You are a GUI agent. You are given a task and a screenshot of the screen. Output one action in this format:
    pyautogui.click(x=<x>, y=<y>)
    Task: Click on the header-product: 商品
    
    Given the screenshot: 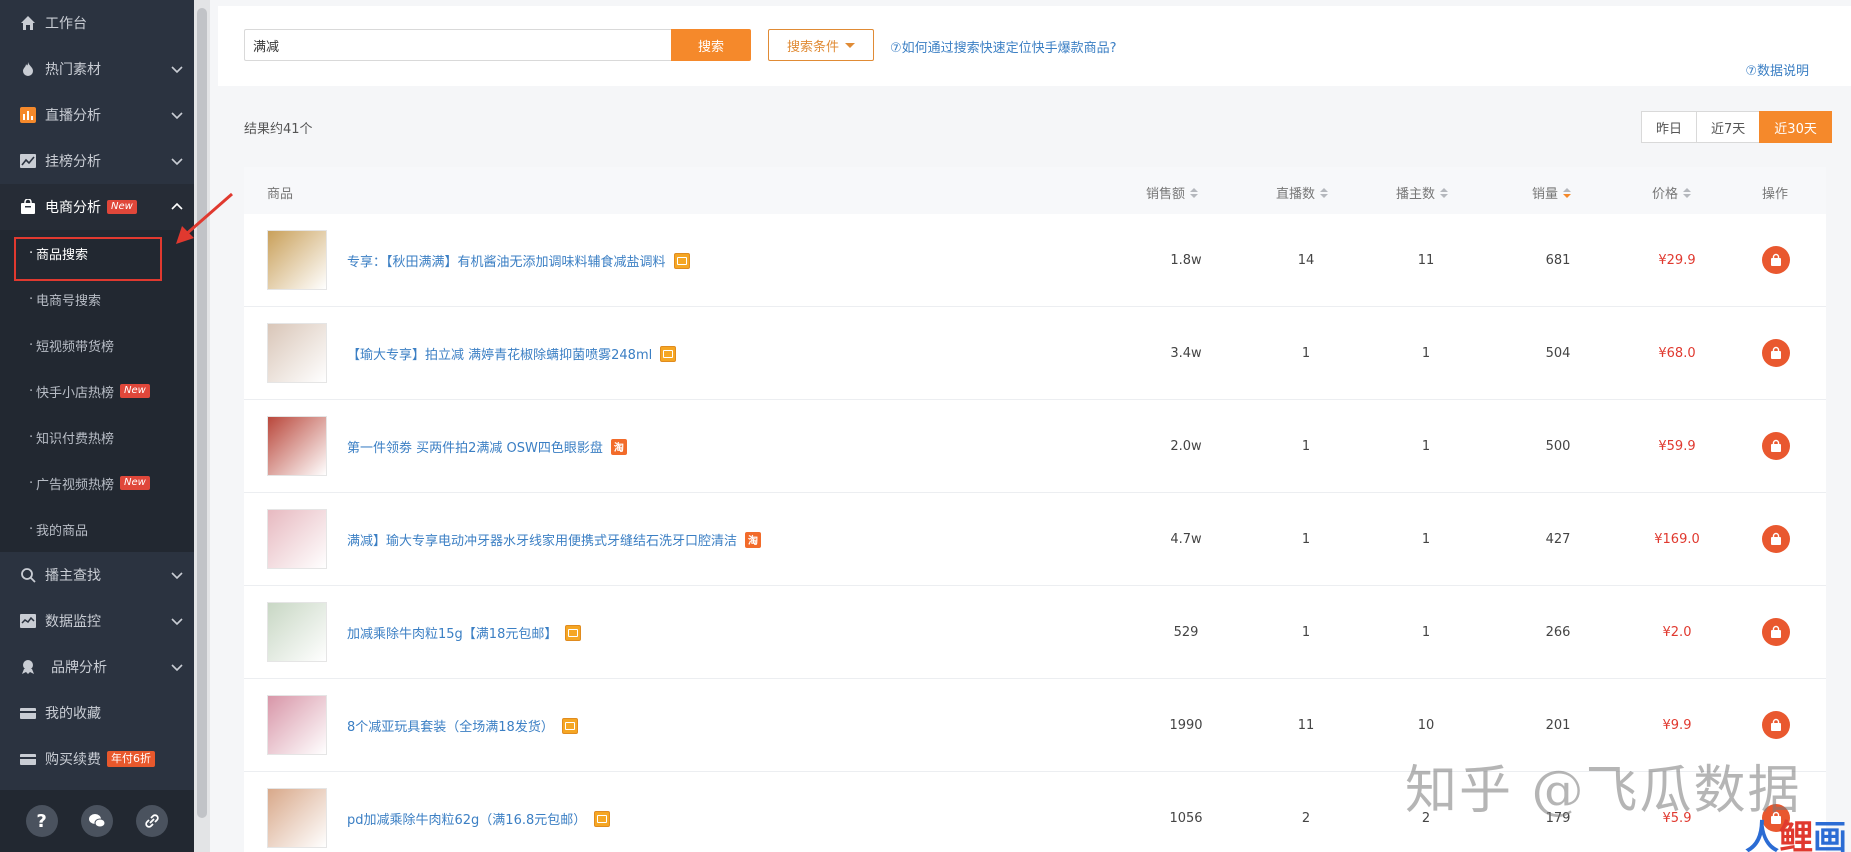 What is the action you would take?
    pyautogui.click(x=280, y=192)
    